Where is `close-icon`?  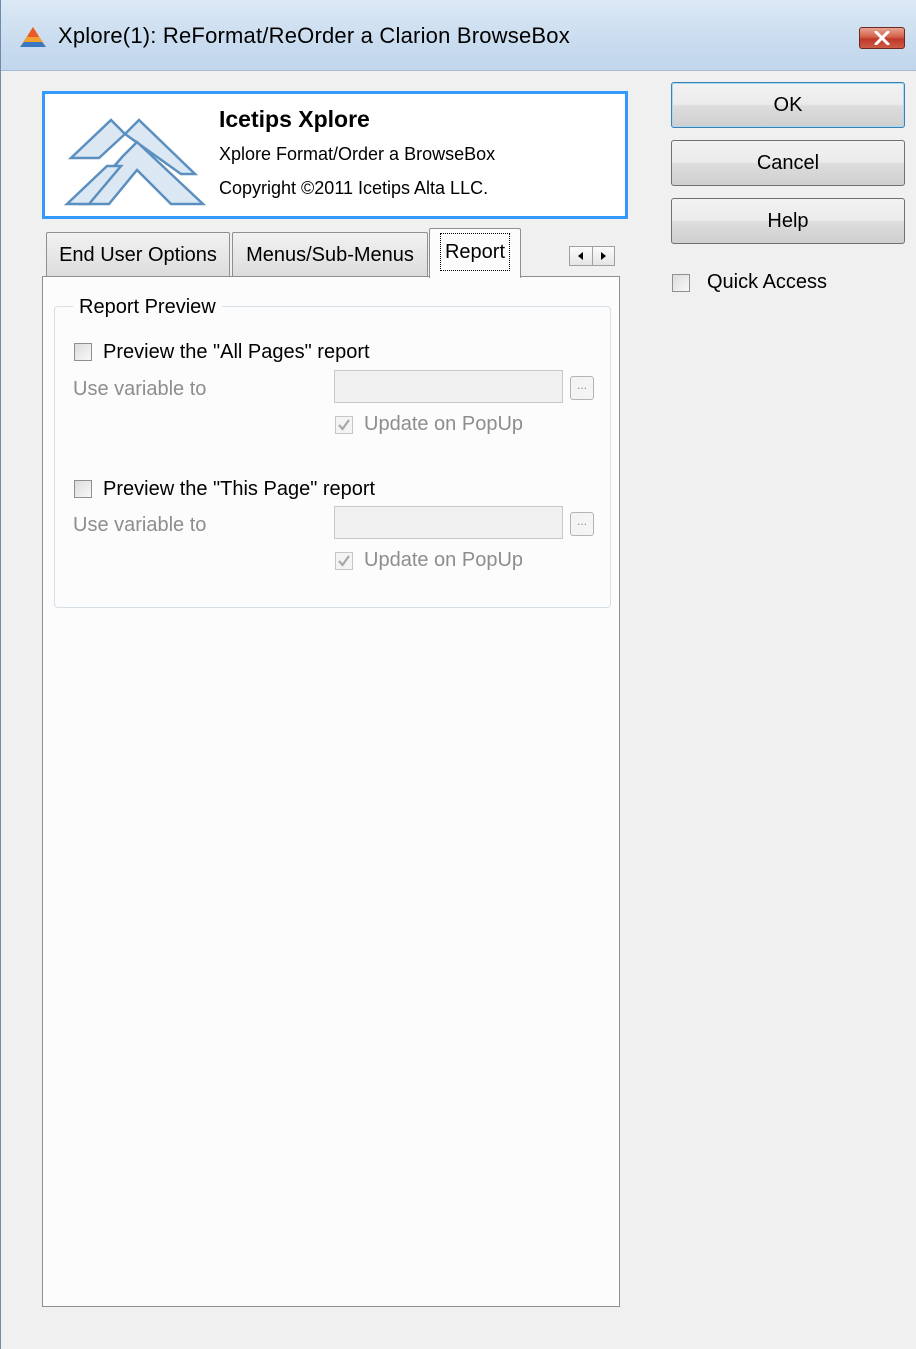
close-icon is located at coordinates (882, 38).